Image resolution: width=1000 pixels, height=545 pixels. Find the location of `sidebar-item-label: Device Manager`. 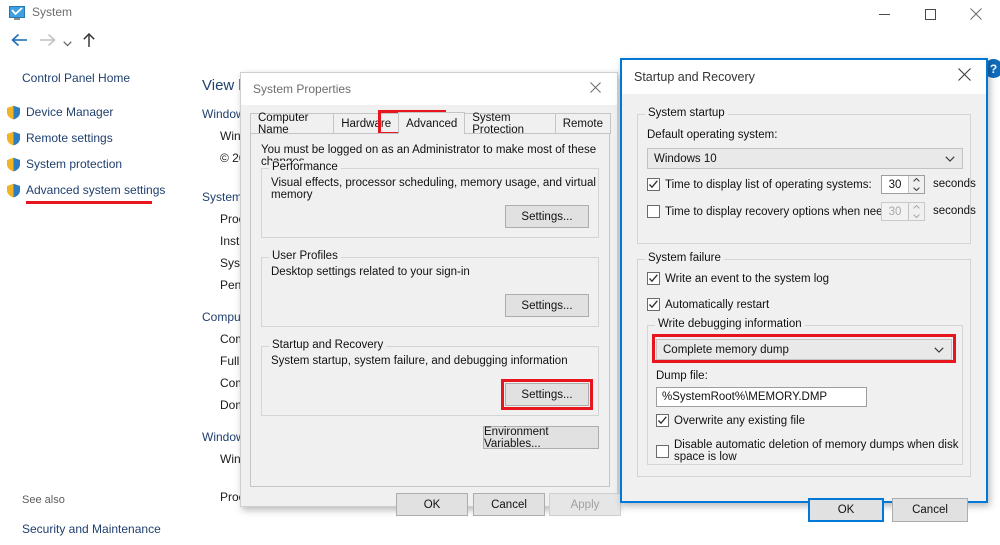

sidebar-item-label: Device Manager is located at coordinates (70, 112).